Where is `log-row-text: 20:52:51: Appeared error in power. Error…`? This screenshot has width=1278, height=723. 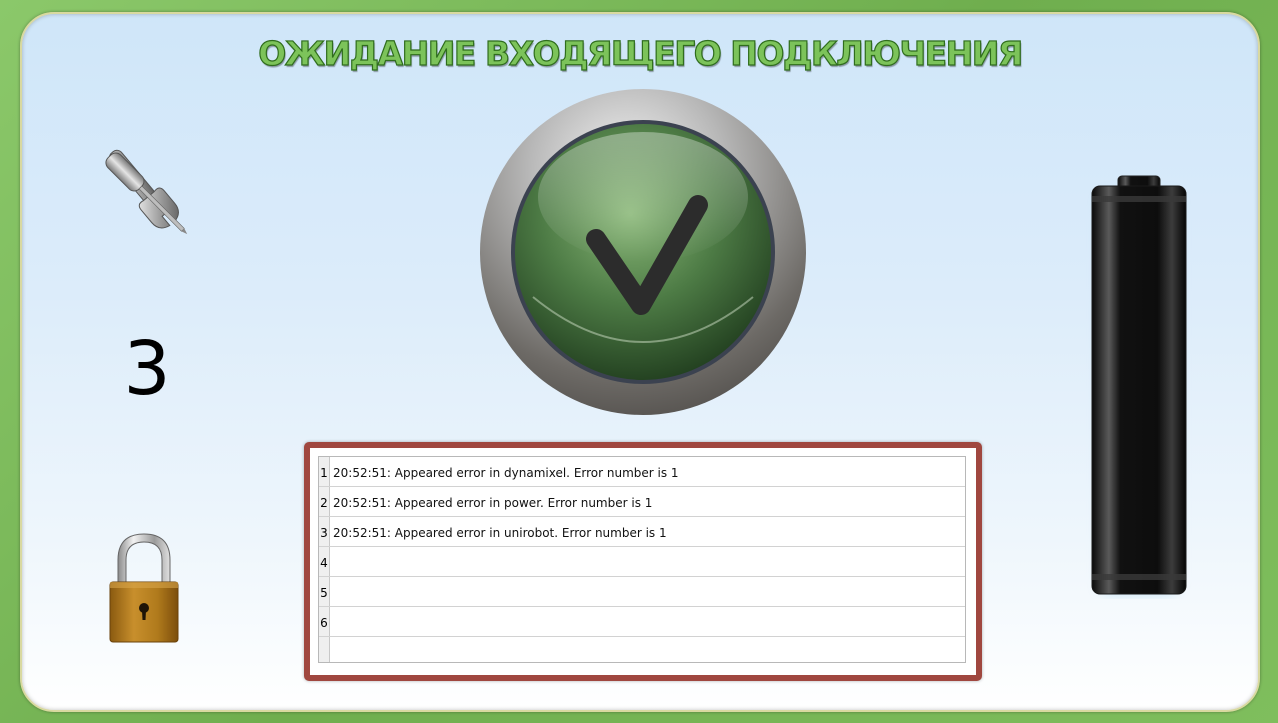
log-row-text: 20:52:51: Appeared error in power. Error… is located at coordinates (493, 502).